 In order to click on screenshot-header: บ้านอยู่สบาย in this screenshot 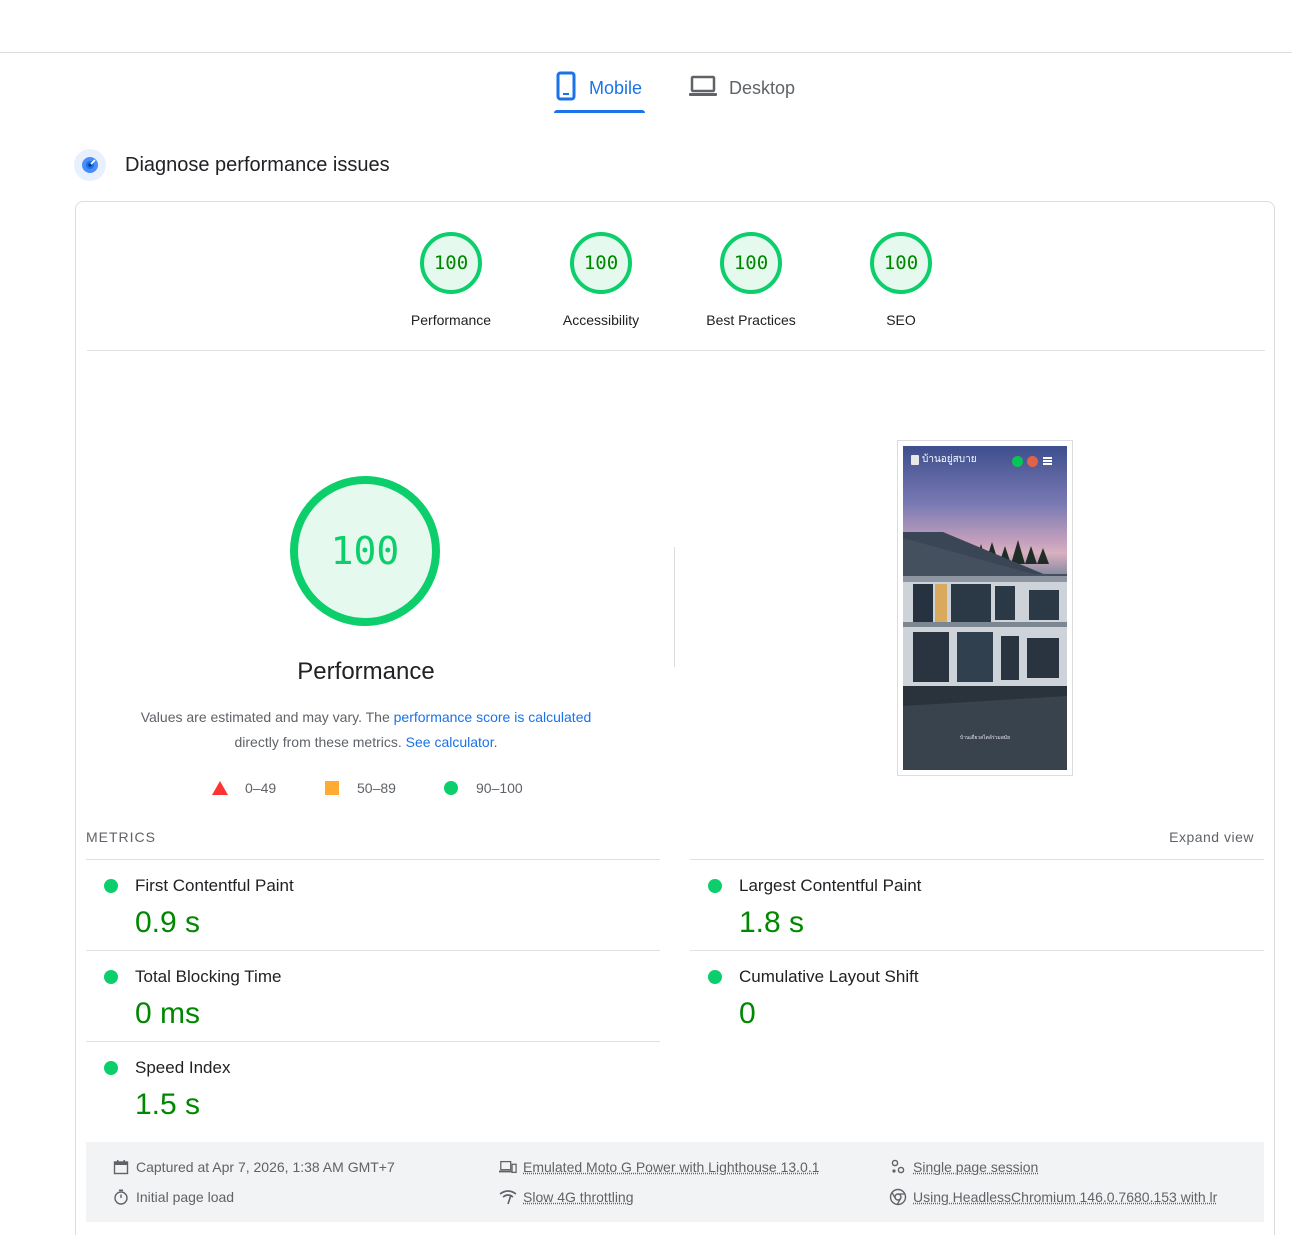, I will do `click(944, 459)`.